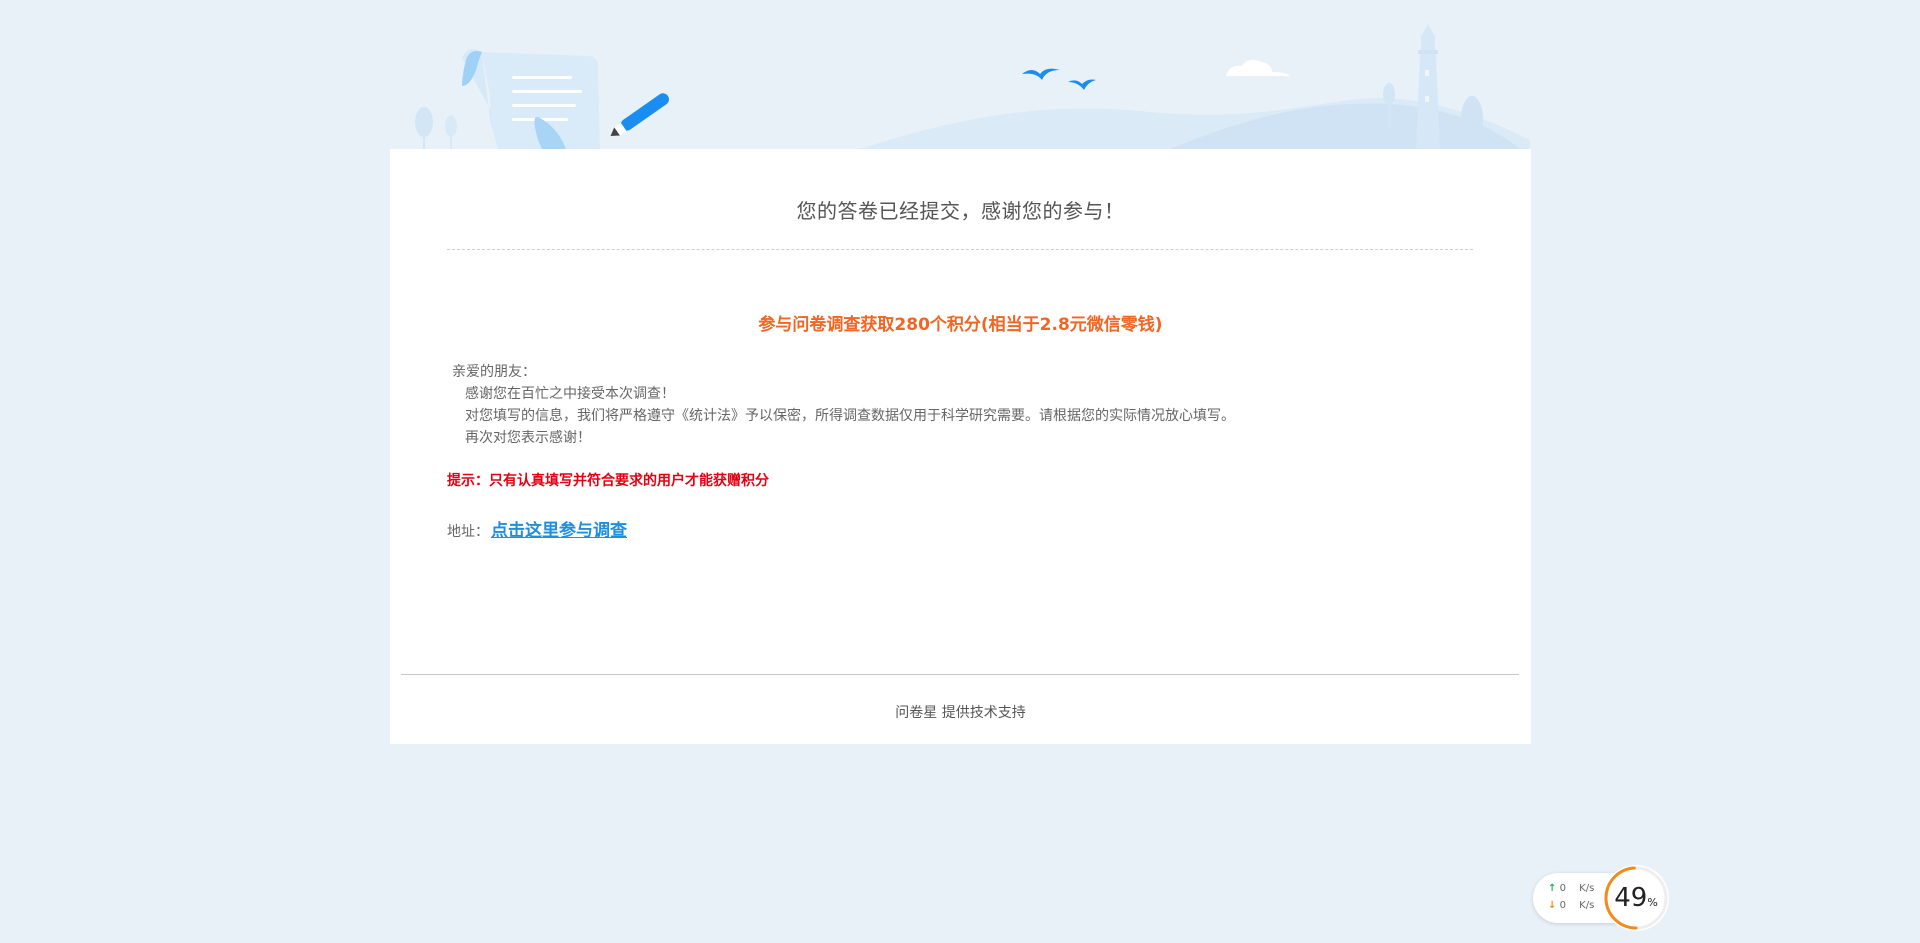 The width and height of the screenshot is (1920, 943). Describe the element at coordinates (960, 211) in the screenshot. I see `page-title: 您的答卷已经提交，感谢您的参与！` at that location.